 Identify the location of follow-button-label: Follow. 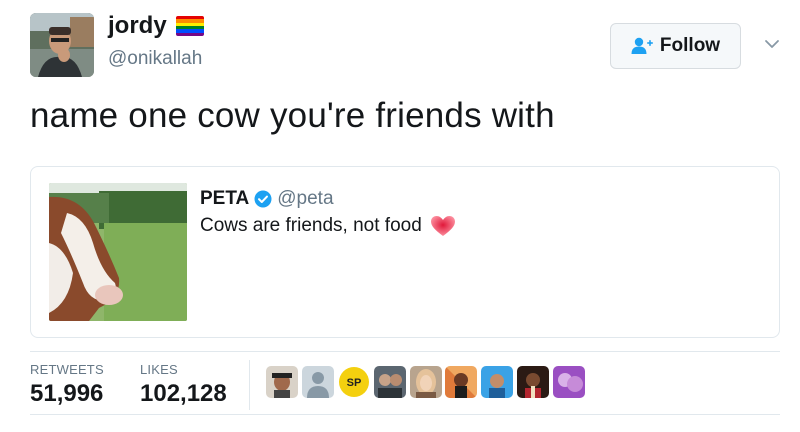
(690, 45).